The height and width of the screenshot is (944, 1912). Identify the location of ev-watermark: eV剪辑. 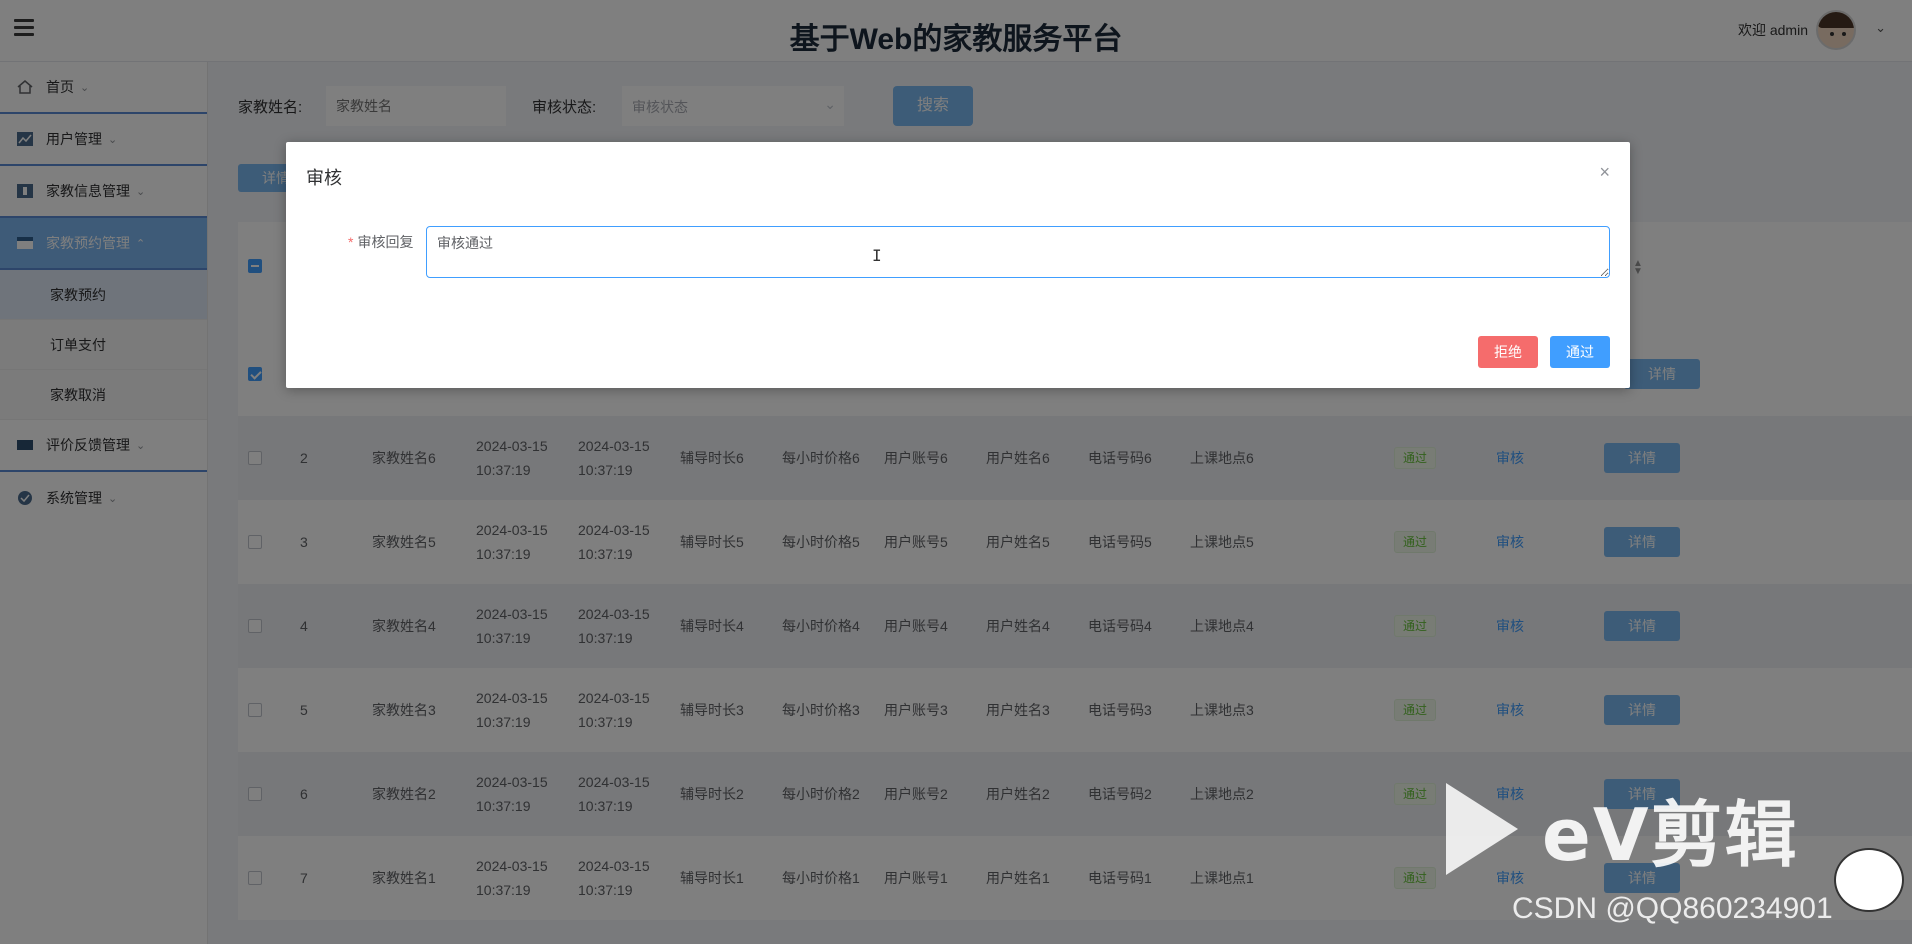
(1622, 828).